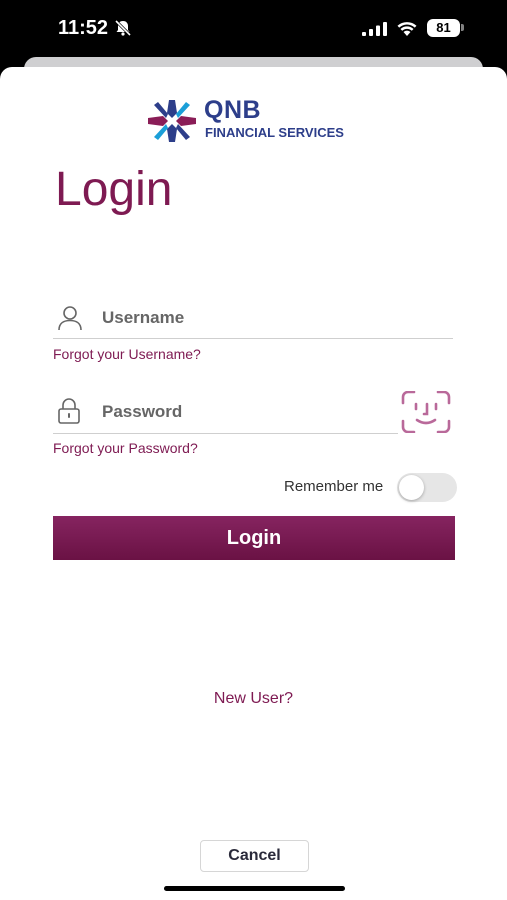 This screenshot has height=900, width=507. Describe the element at coordinates (70, 320) in the screenshot. I see `user-icon` at that location.